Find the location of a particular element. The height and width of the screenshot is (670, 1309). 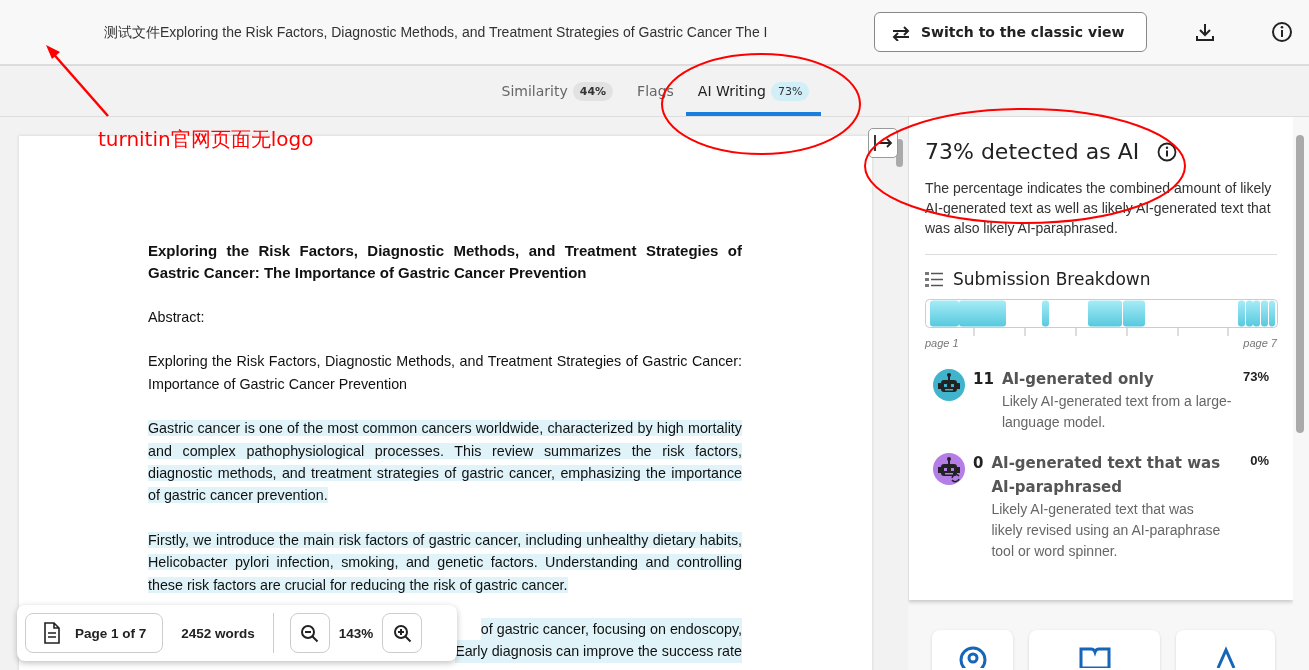

percentage-badge: 44% is located at coordinates (593, 91).